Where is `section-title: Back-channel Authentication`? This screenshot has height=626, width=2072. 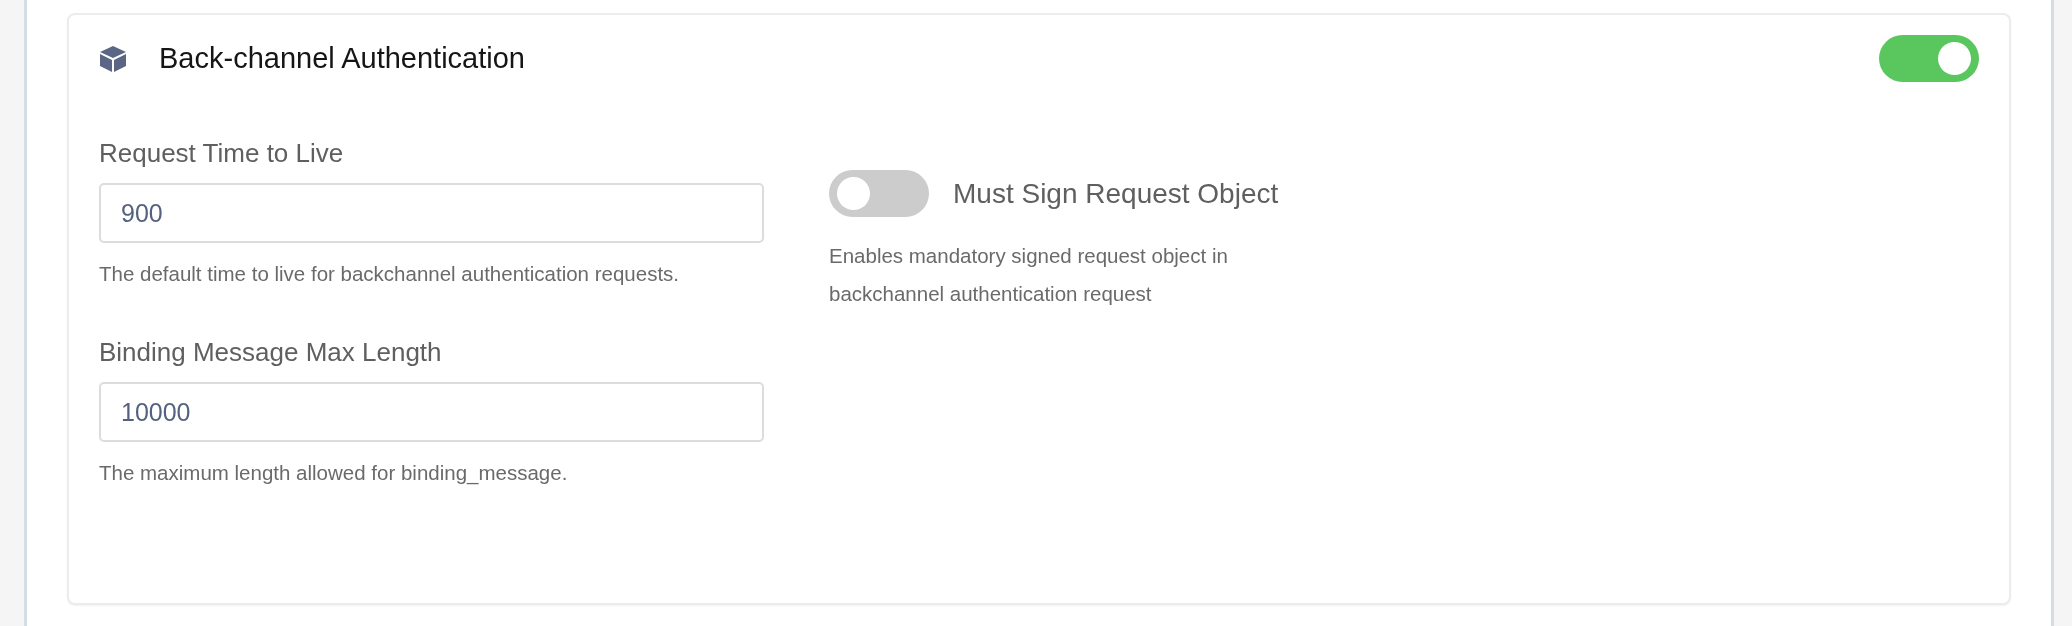
section-title: Back-channel Authentication is located at coordinates (341, 58).